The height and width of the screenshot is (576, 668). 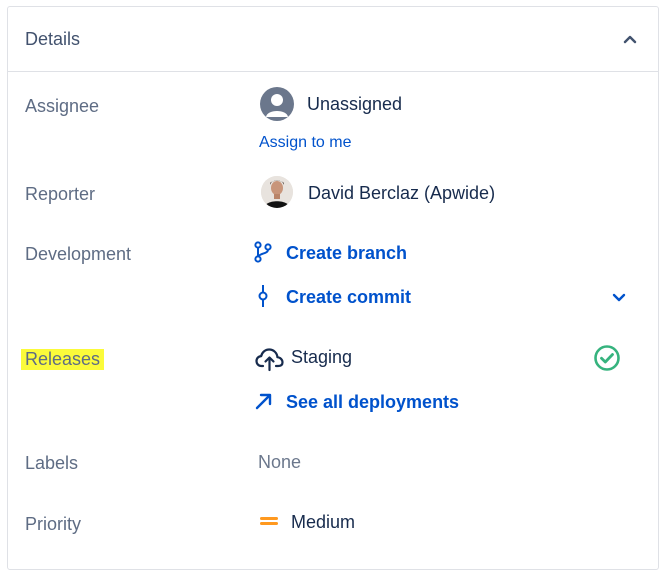 What do you see at coordinates (60, 194) in the screenshot?
I see `reporter-label: Reporter` at bounding box center [60, 194].